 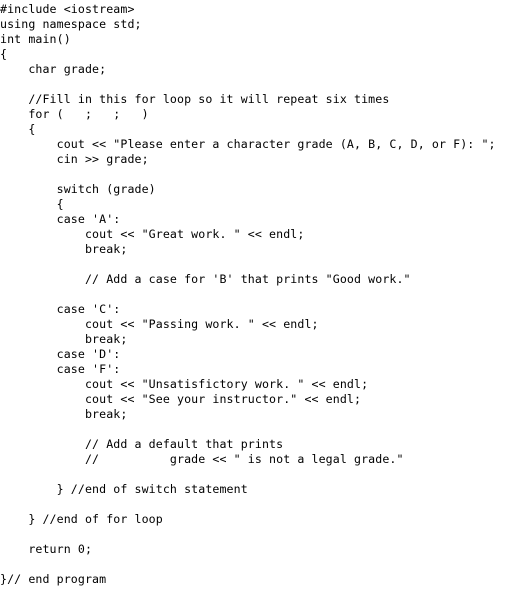 What do you see at coordinates (202, 459) in the screenshot?
I see `code-line: // grade << " is not a legal grade."` at bounding box center [202, 459].